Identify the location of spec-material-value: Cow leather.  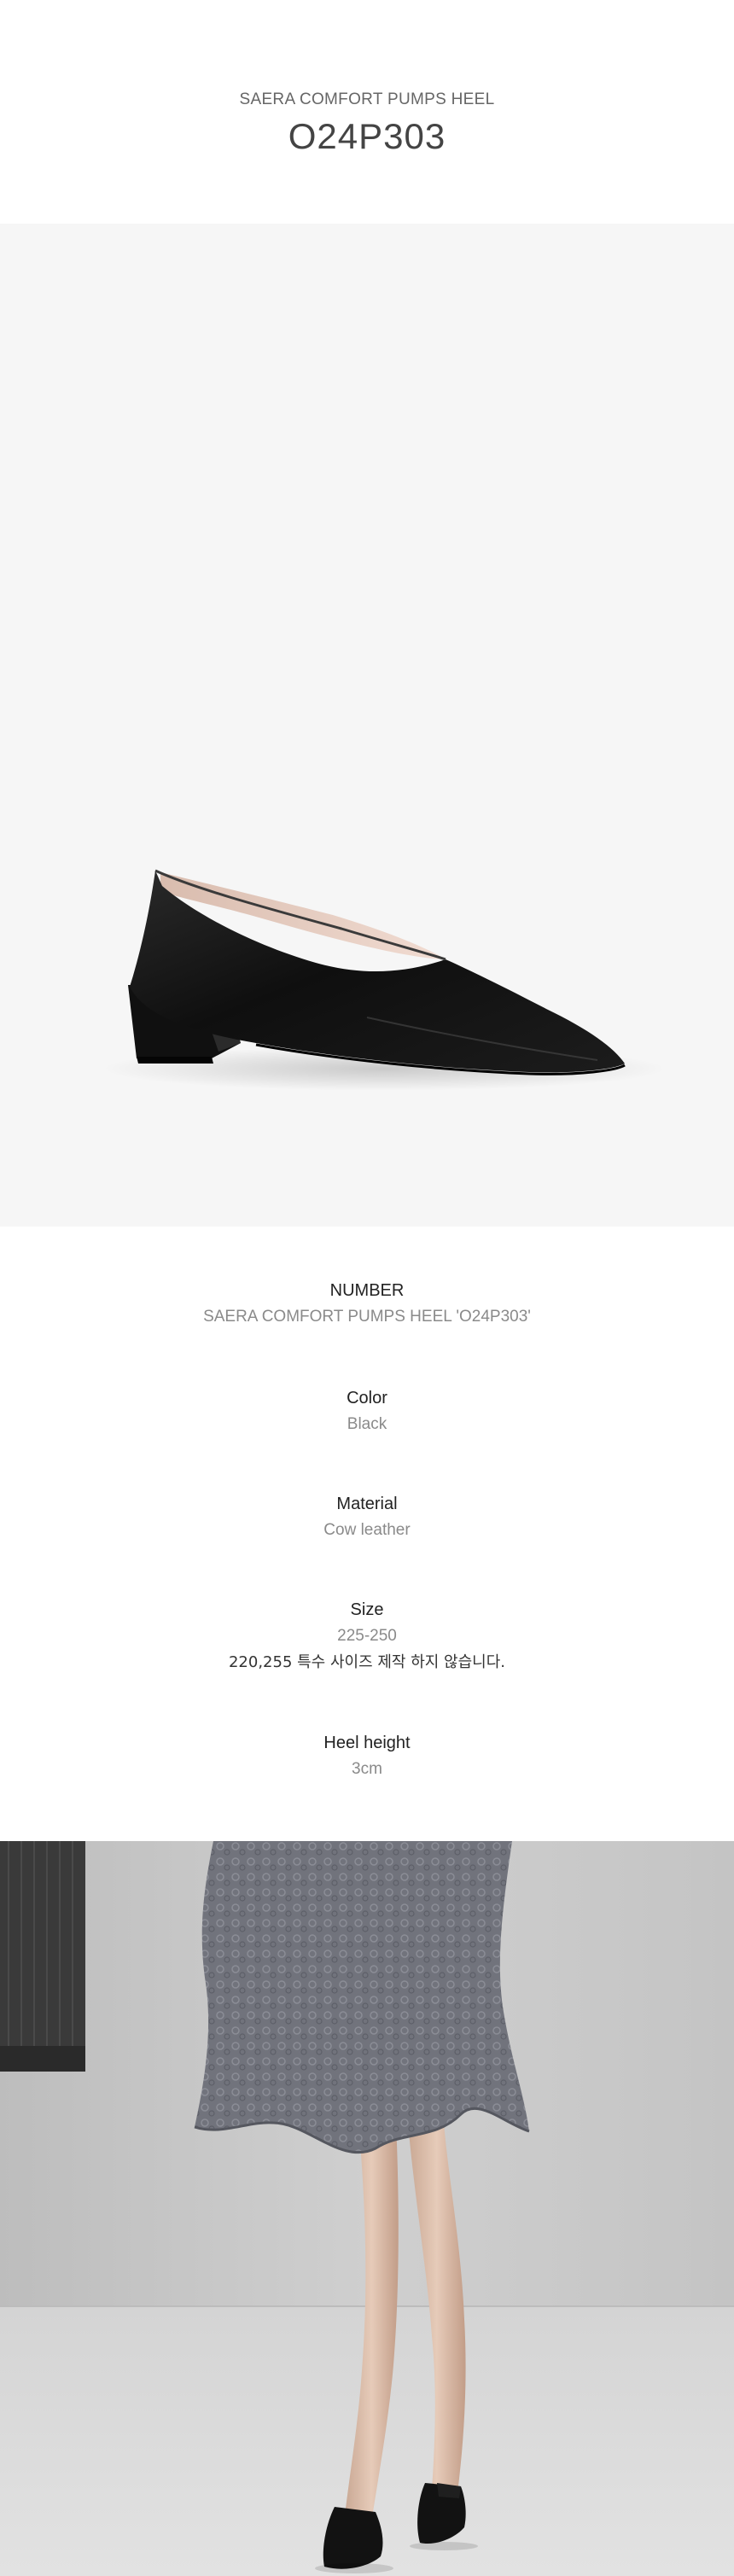
(367, 1530).